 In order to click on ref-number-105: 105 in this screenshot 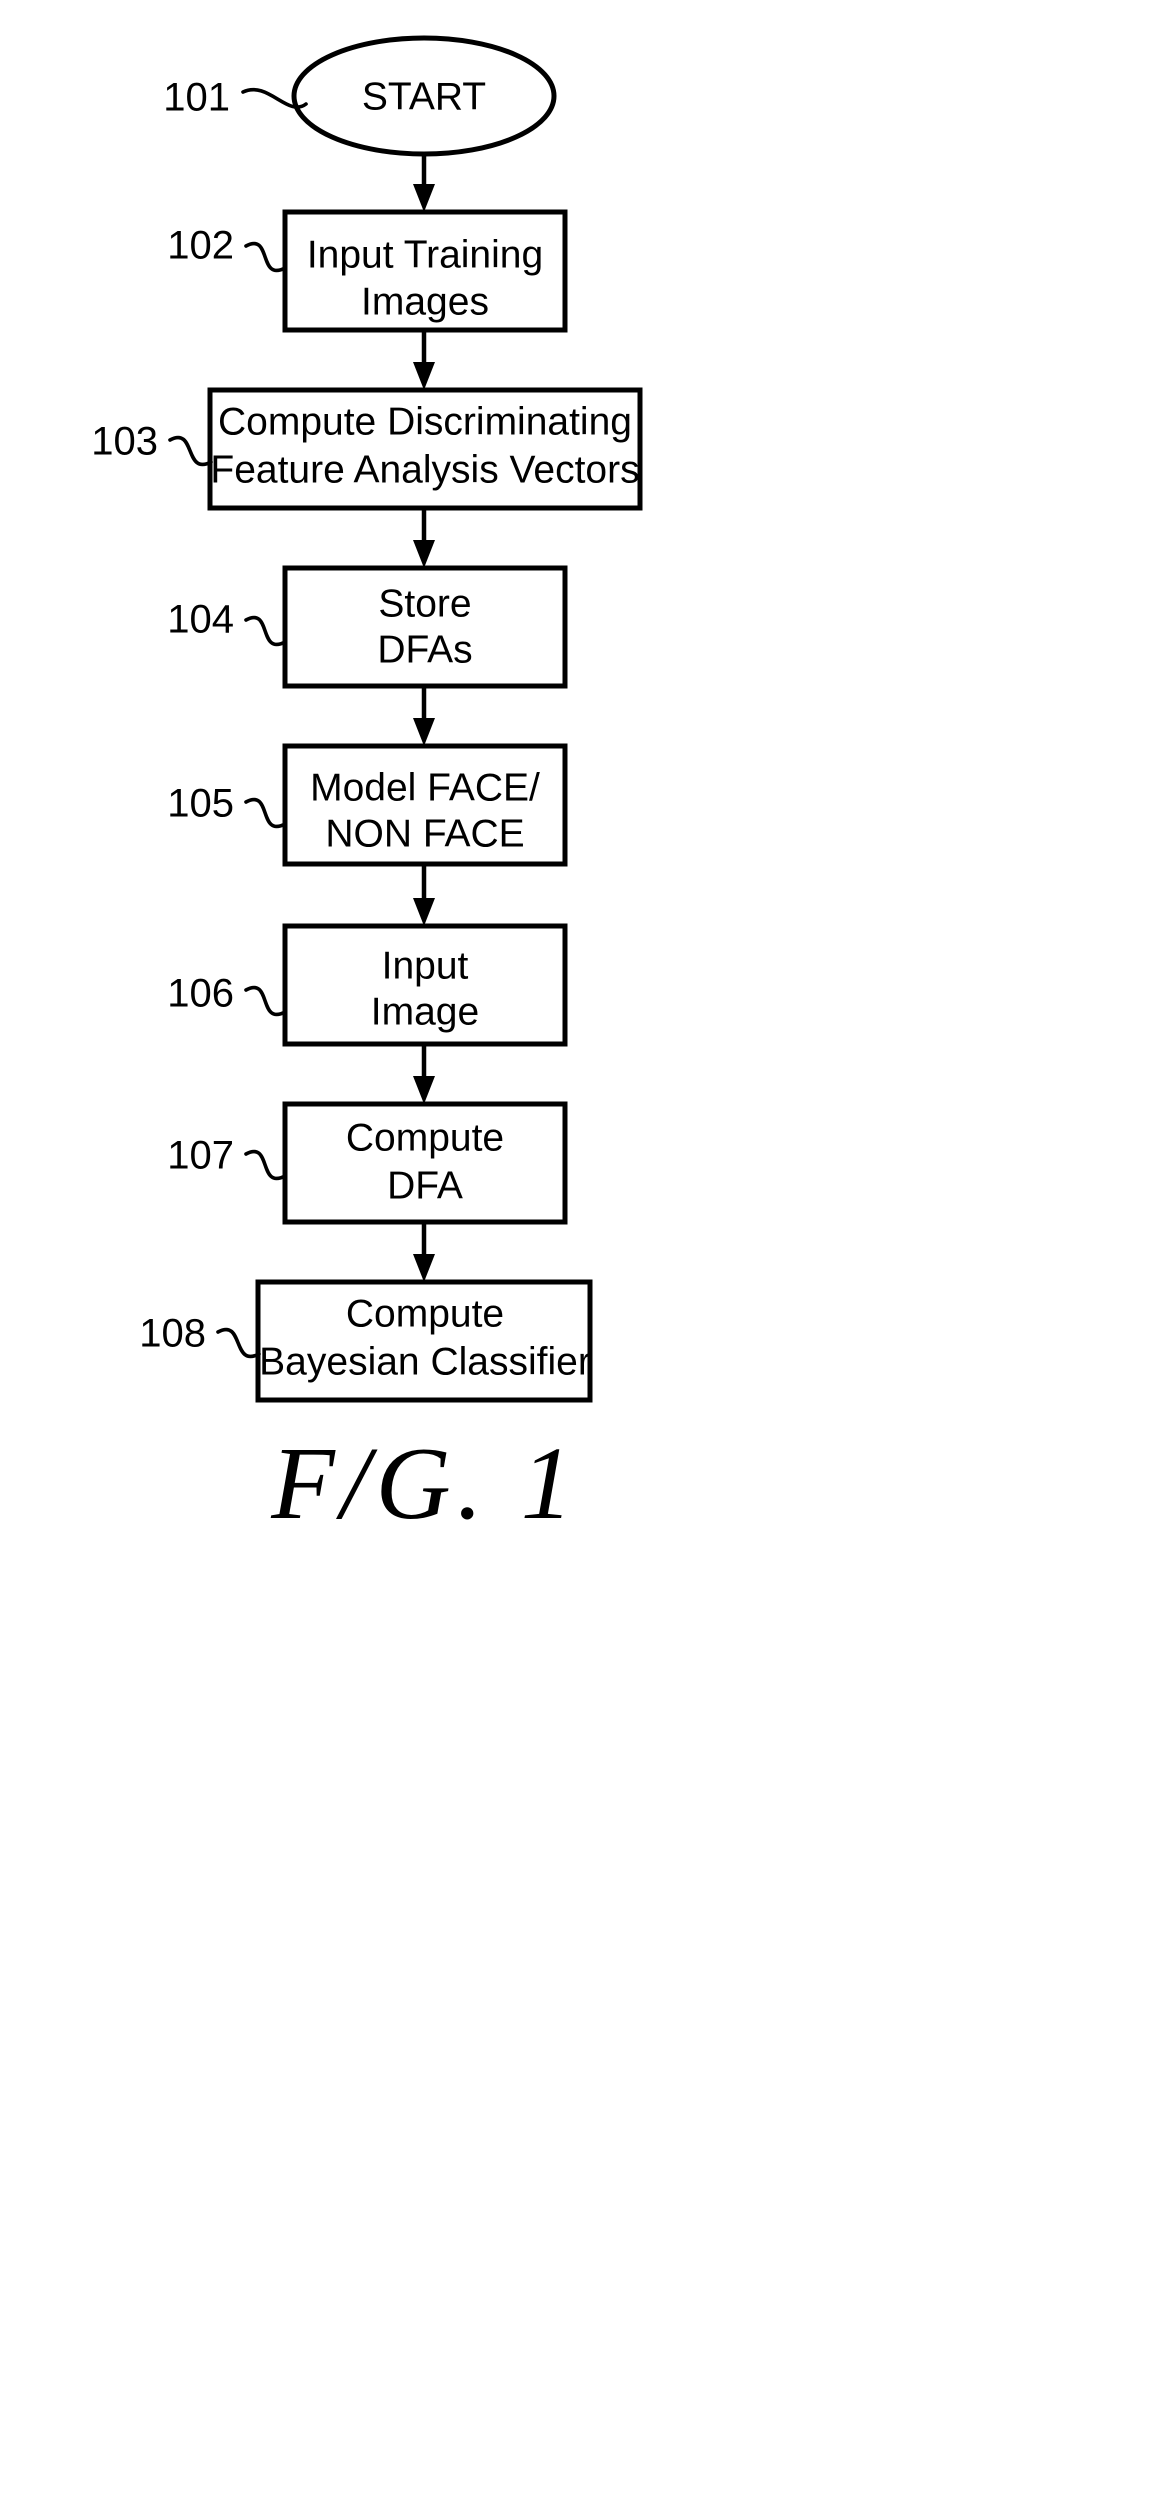, I will do `click(200, 804)`.